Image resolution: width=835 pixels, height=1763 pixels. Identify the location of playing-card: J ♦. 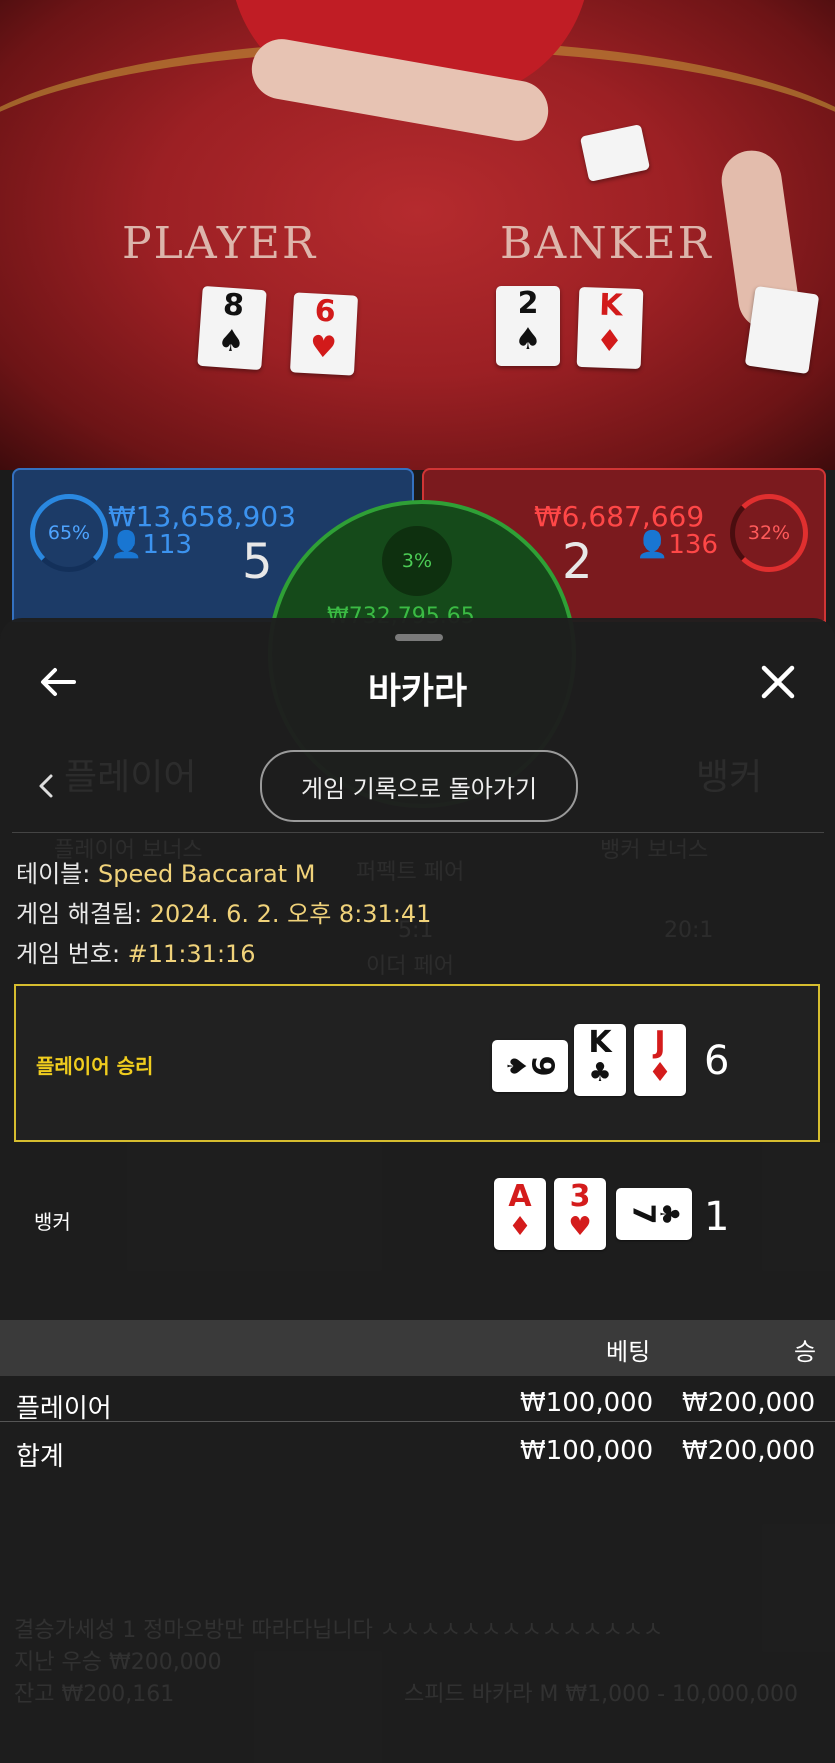
(660, 1060).